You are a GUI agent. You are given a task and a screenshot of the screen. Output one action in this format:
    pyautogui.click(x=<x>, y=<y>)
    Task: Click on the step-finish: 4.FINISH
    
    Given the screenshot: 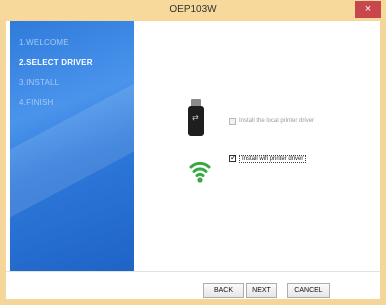 What is the action you would take?
    pyautogui.click(x=36, y=102)
    